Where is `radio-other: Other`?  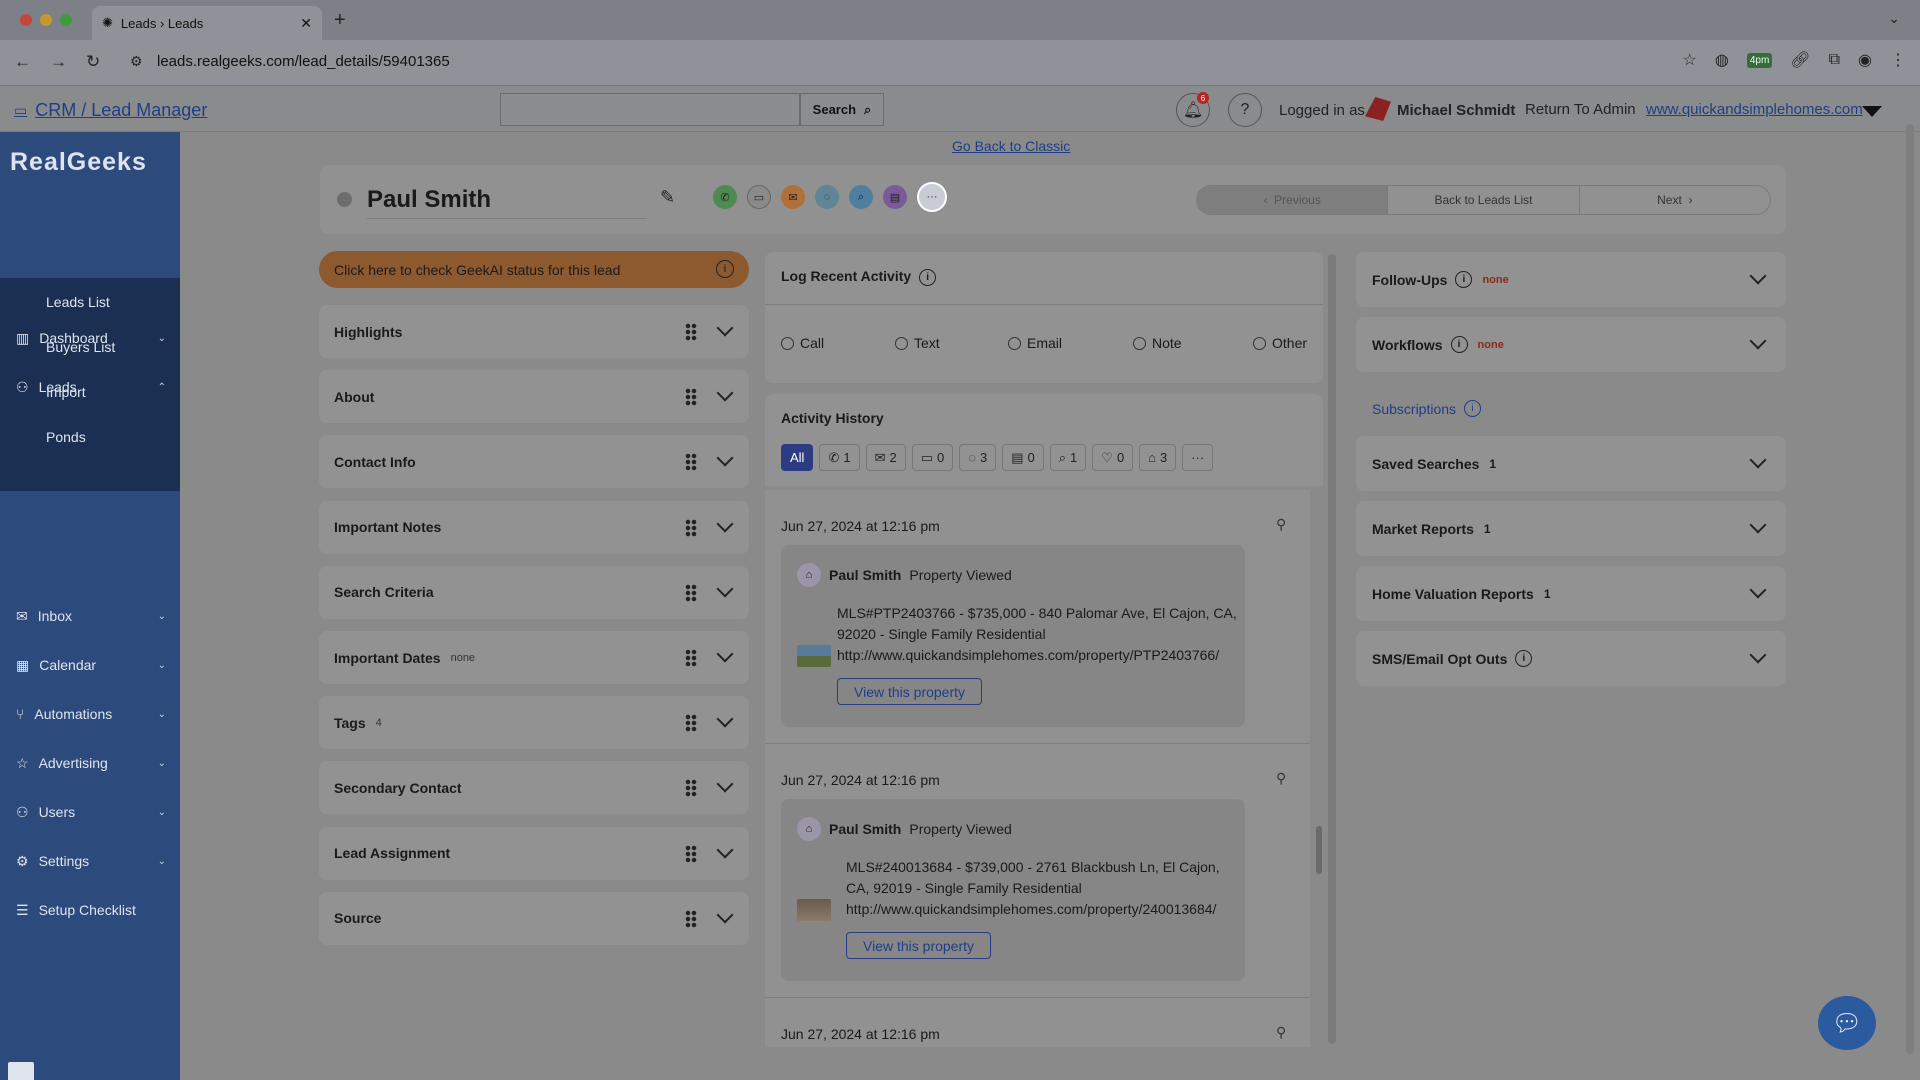
radio-other: Other is located at coordinates (1280, 343).